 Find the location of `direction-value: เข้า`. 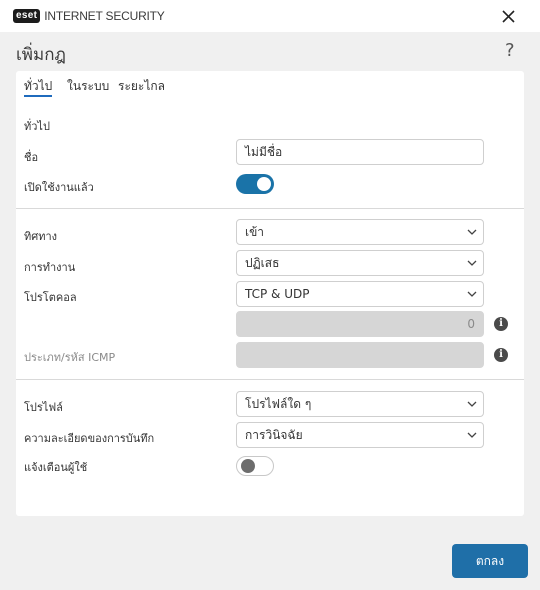

direction-value: เข้า is located at coordinates (255, 232).